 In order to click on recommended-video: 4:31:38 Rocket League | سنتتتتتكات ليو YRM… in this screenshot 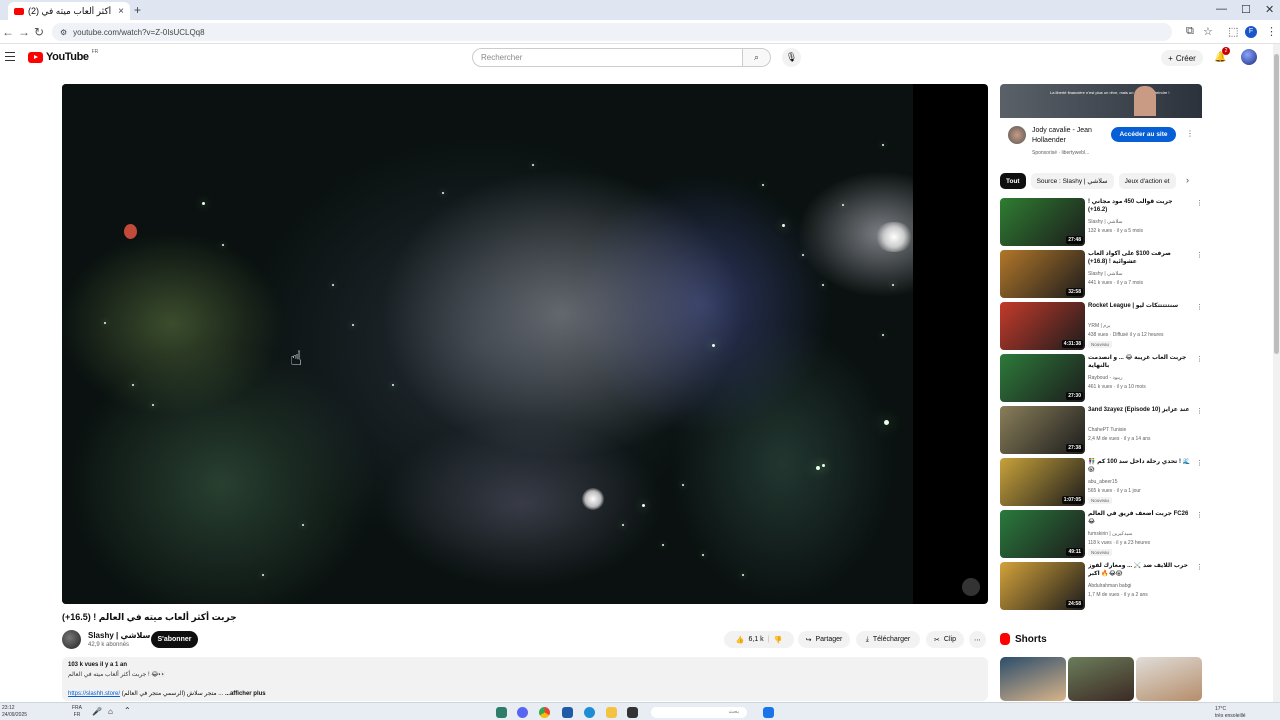, I will do `click(1101, 326)`.